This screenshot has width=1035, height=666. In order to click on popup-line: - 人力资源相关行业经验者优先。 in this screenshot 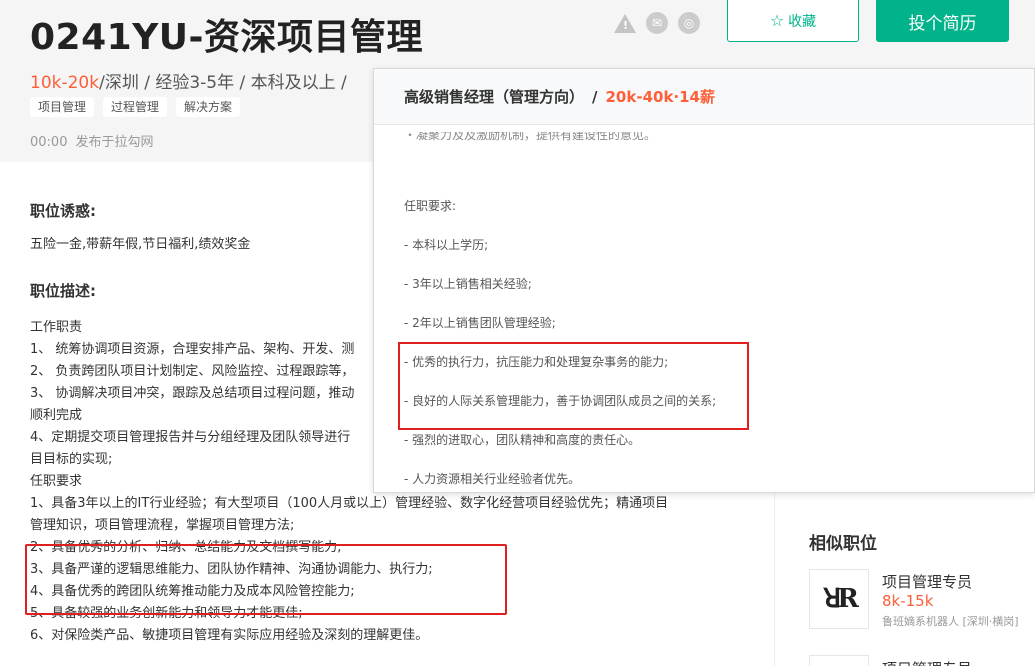, I will do `click(492, 479)`.